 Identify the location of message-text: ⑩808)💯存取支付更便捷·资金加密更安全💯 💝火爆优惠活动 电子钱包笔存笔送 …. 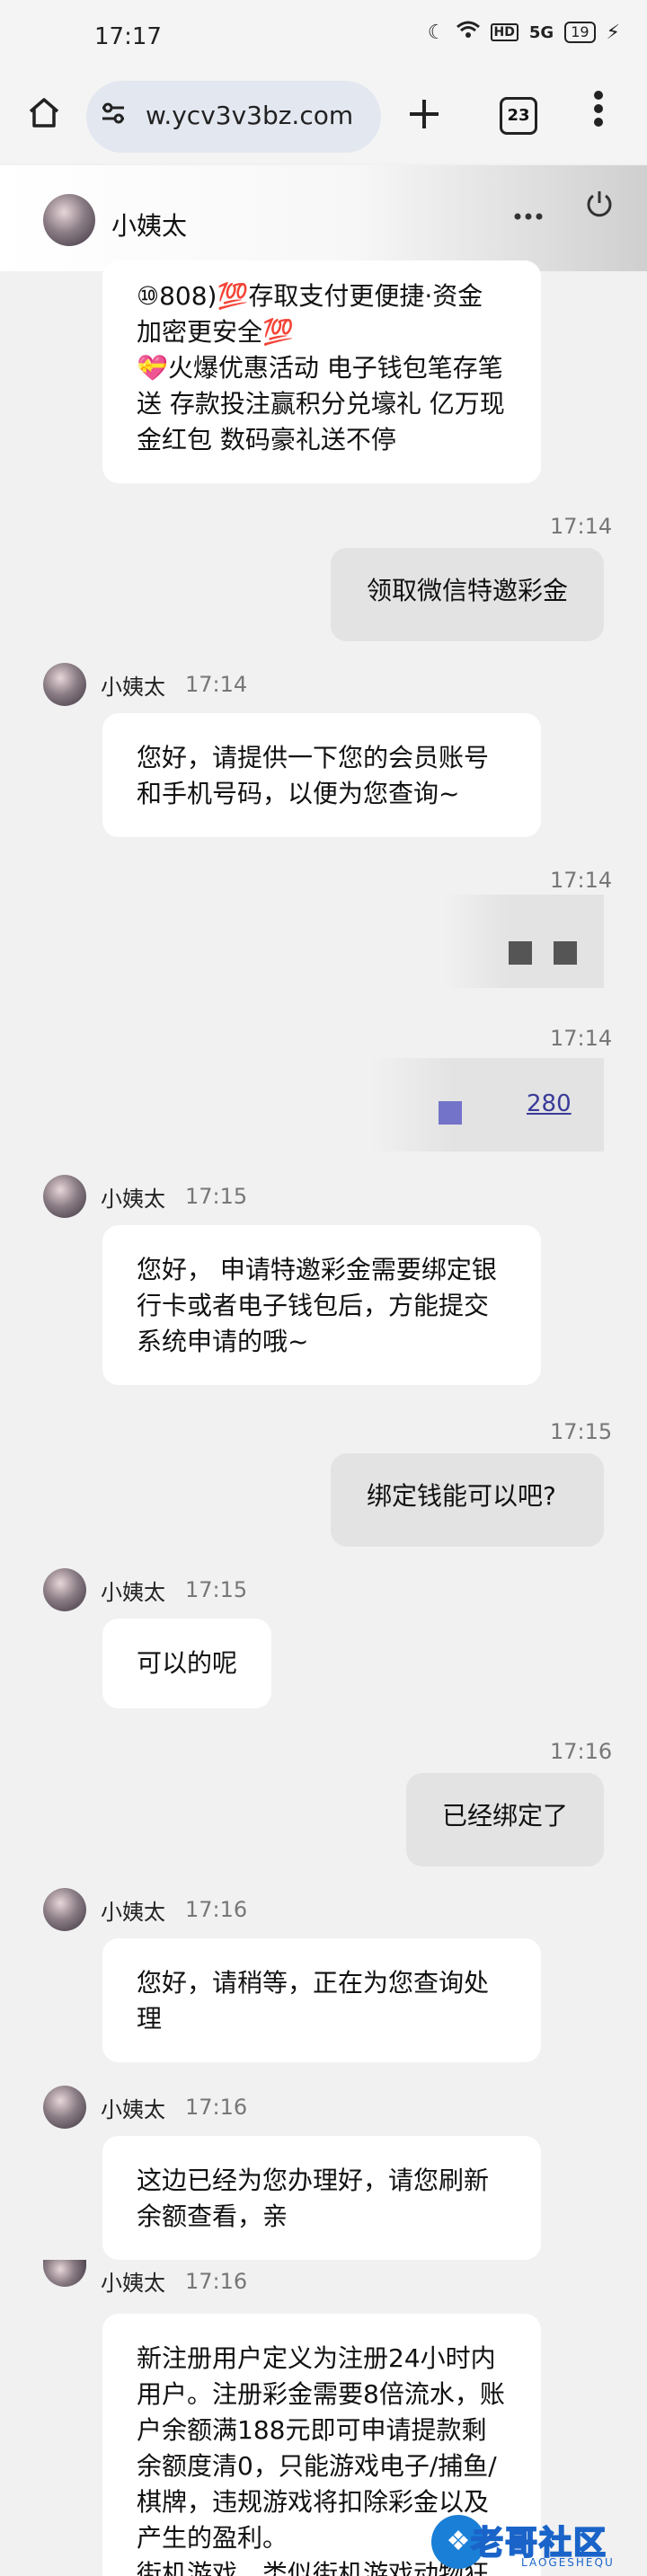
(321, 367).